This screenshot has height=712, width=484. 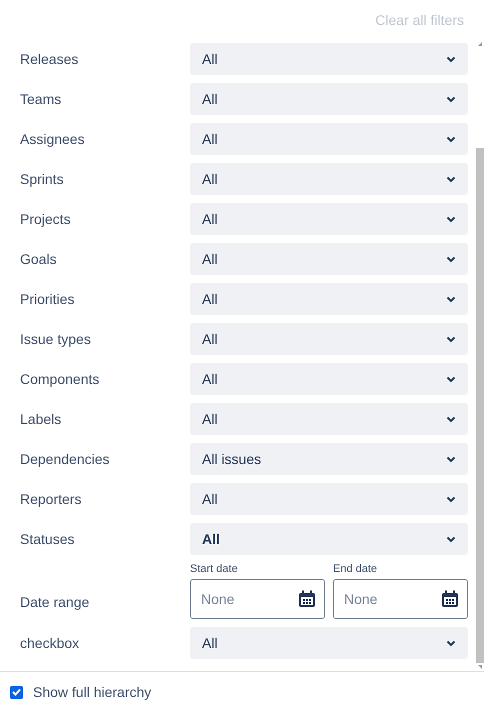 What do you see at coordinates (41, 419) in the screenshot?
I see `filter-label: Labels` at bounding box center [41, 419].